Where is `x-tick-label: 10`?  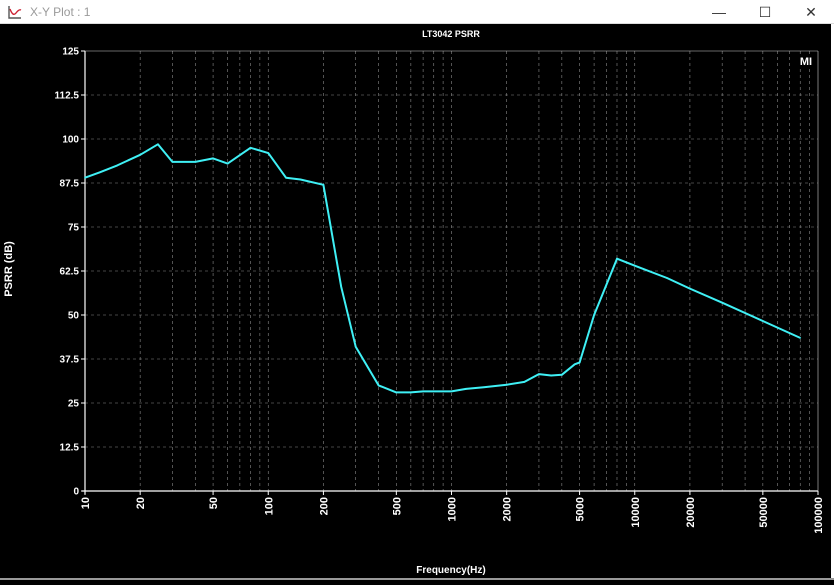
x-tick-label: 10 is located at coordinates (86, 503).